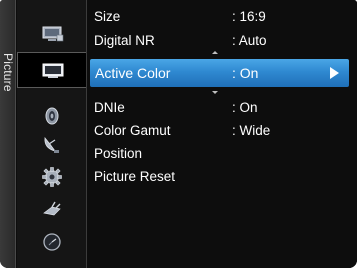 This screenshot has height=268, width=357. I want to click on support-clock-icon, so click(52, 242).